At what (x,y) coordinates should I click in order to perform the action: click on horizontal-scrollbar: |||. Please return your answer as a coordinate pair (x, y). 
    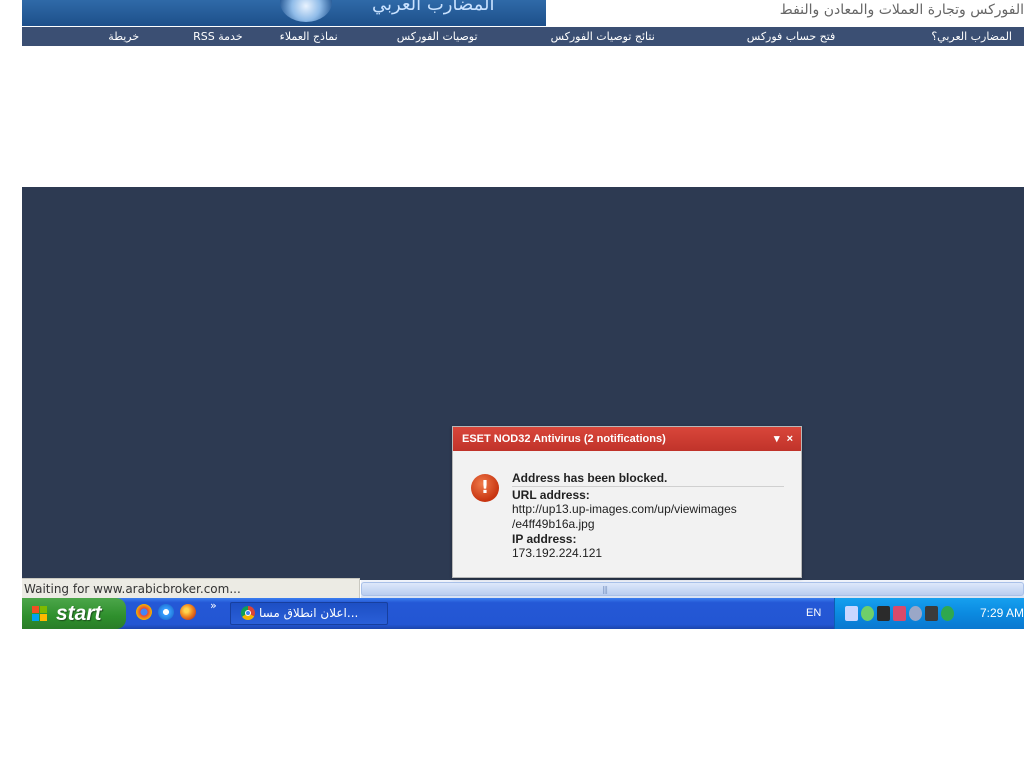
    Looking at the image, I should click on (692, 589).